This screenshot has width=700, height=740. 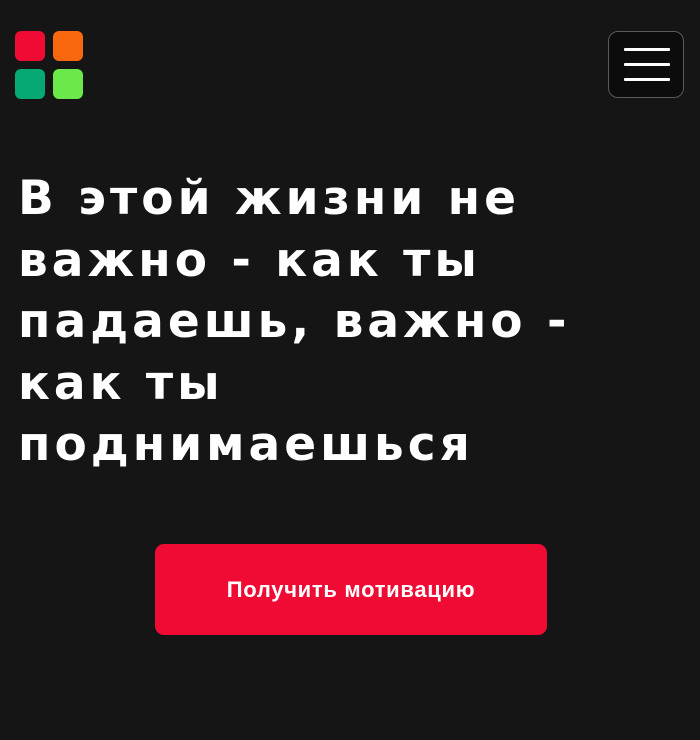 I want to click on logo-icon, so click(x=49, y=65).